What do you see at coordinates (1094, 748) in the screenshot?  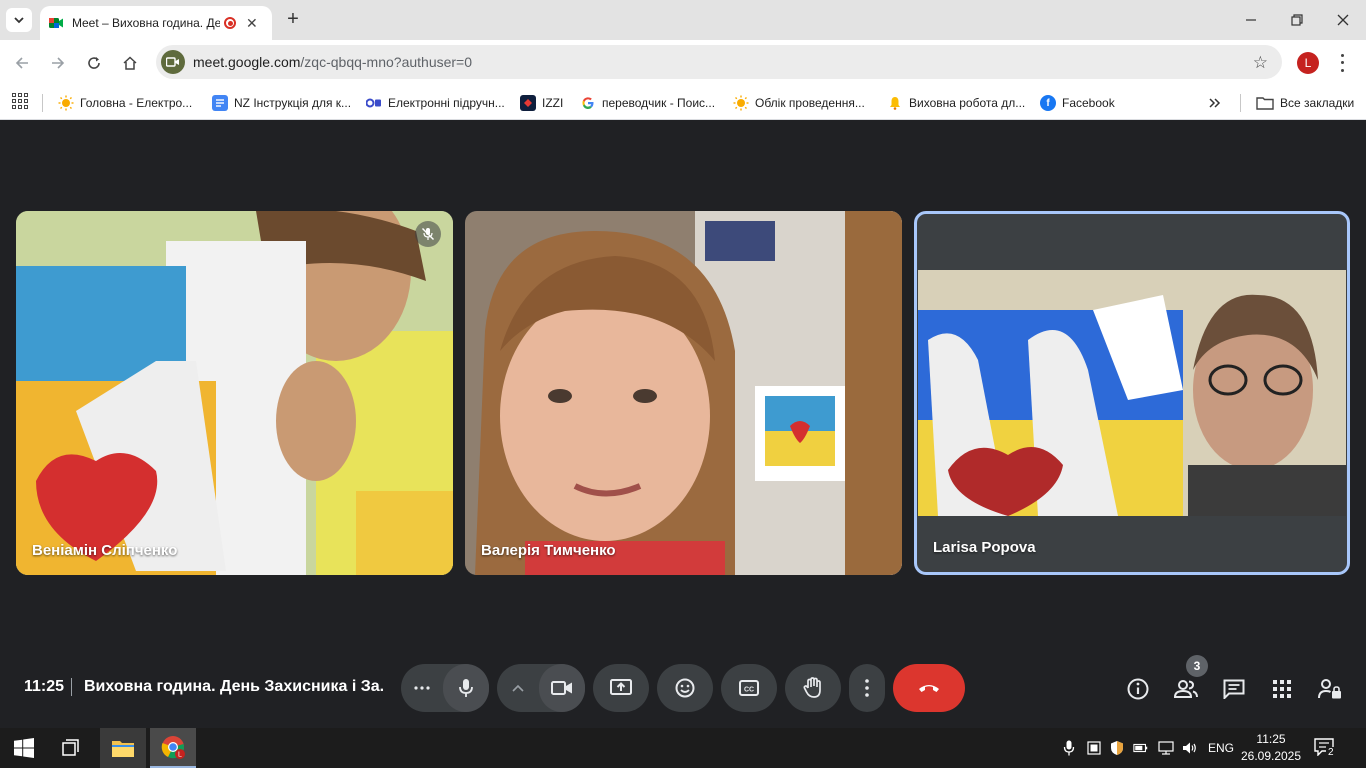 I see `display-tray-icon` at bounding box center [1094, 748].